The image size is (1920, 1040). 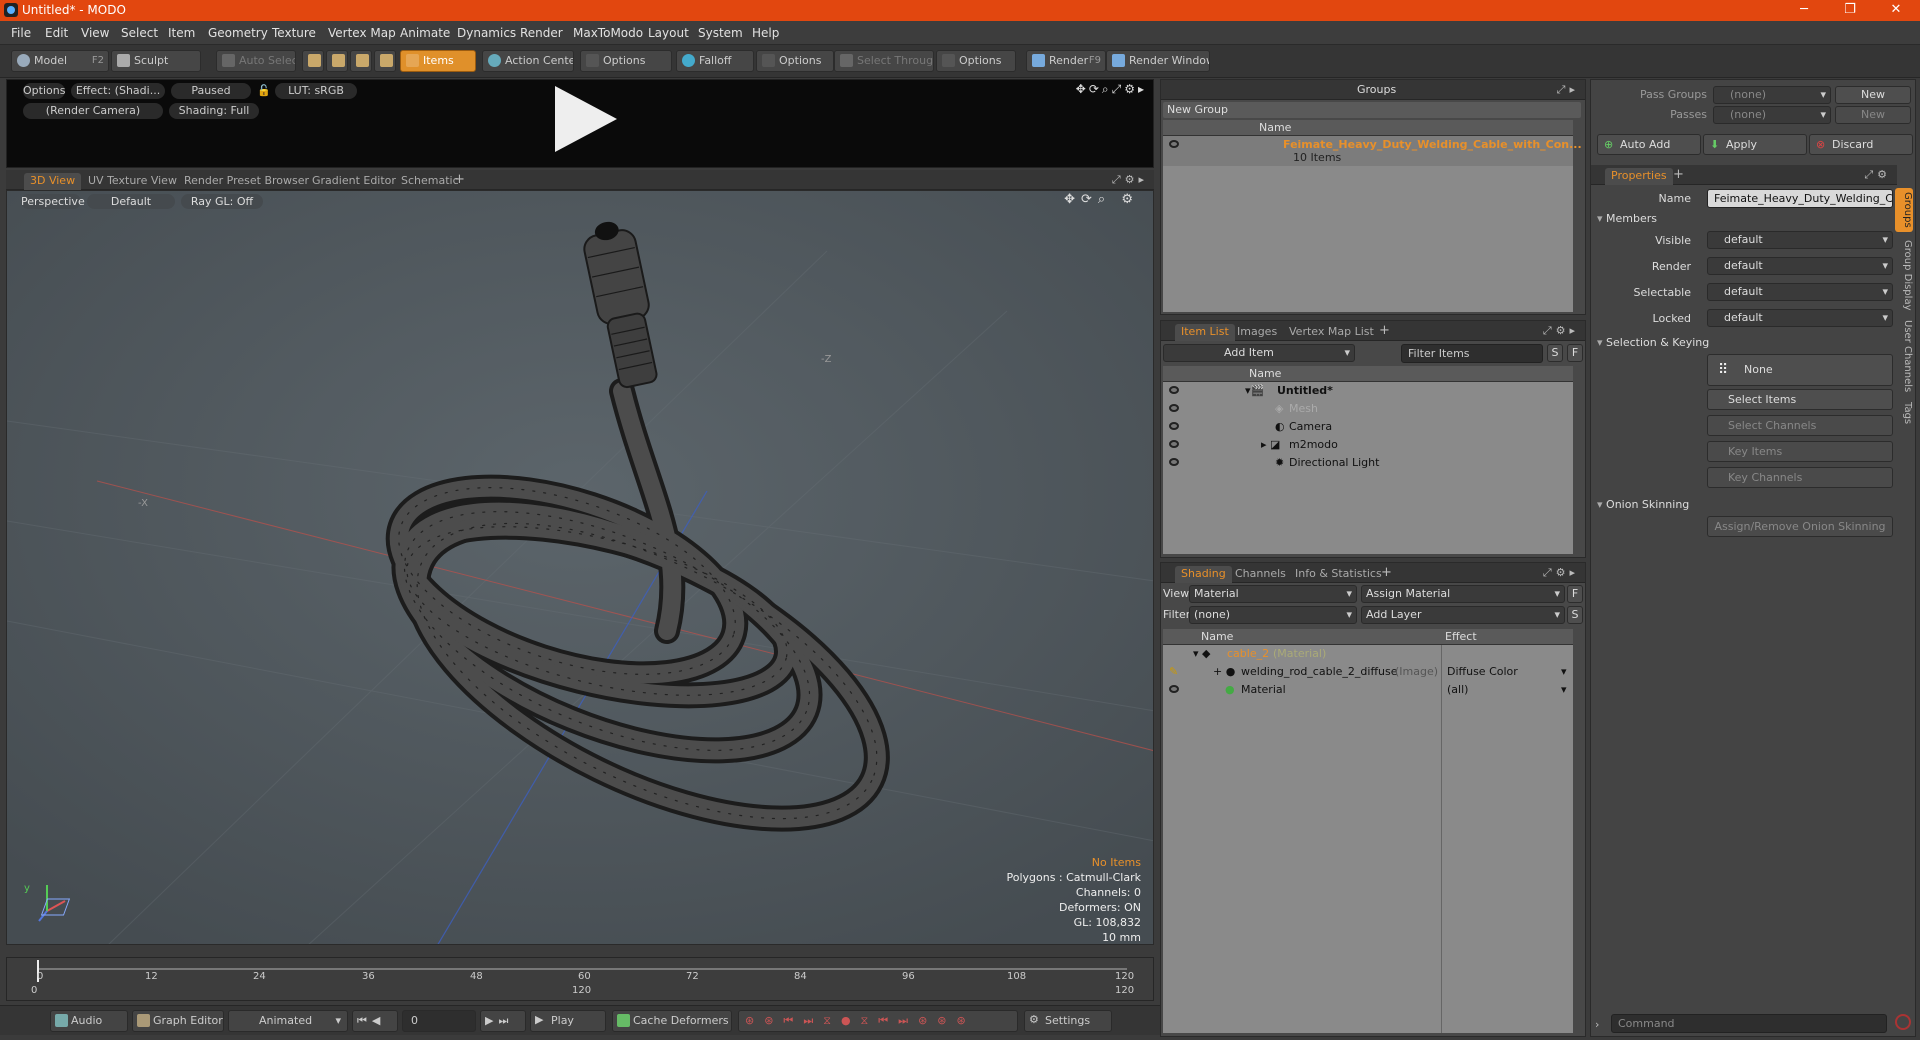 What do you see at coordinates (1639, 176) in the screenshot?
I see `tab-properties: Properties` at bounding box center [1639, 176].